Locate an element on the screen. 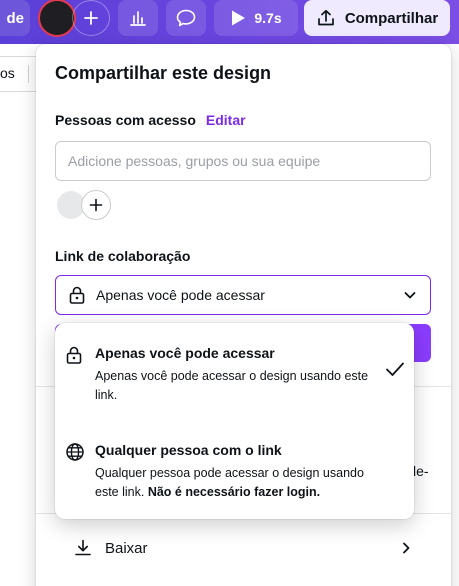  insights-button is located at coordinates (138, 18).